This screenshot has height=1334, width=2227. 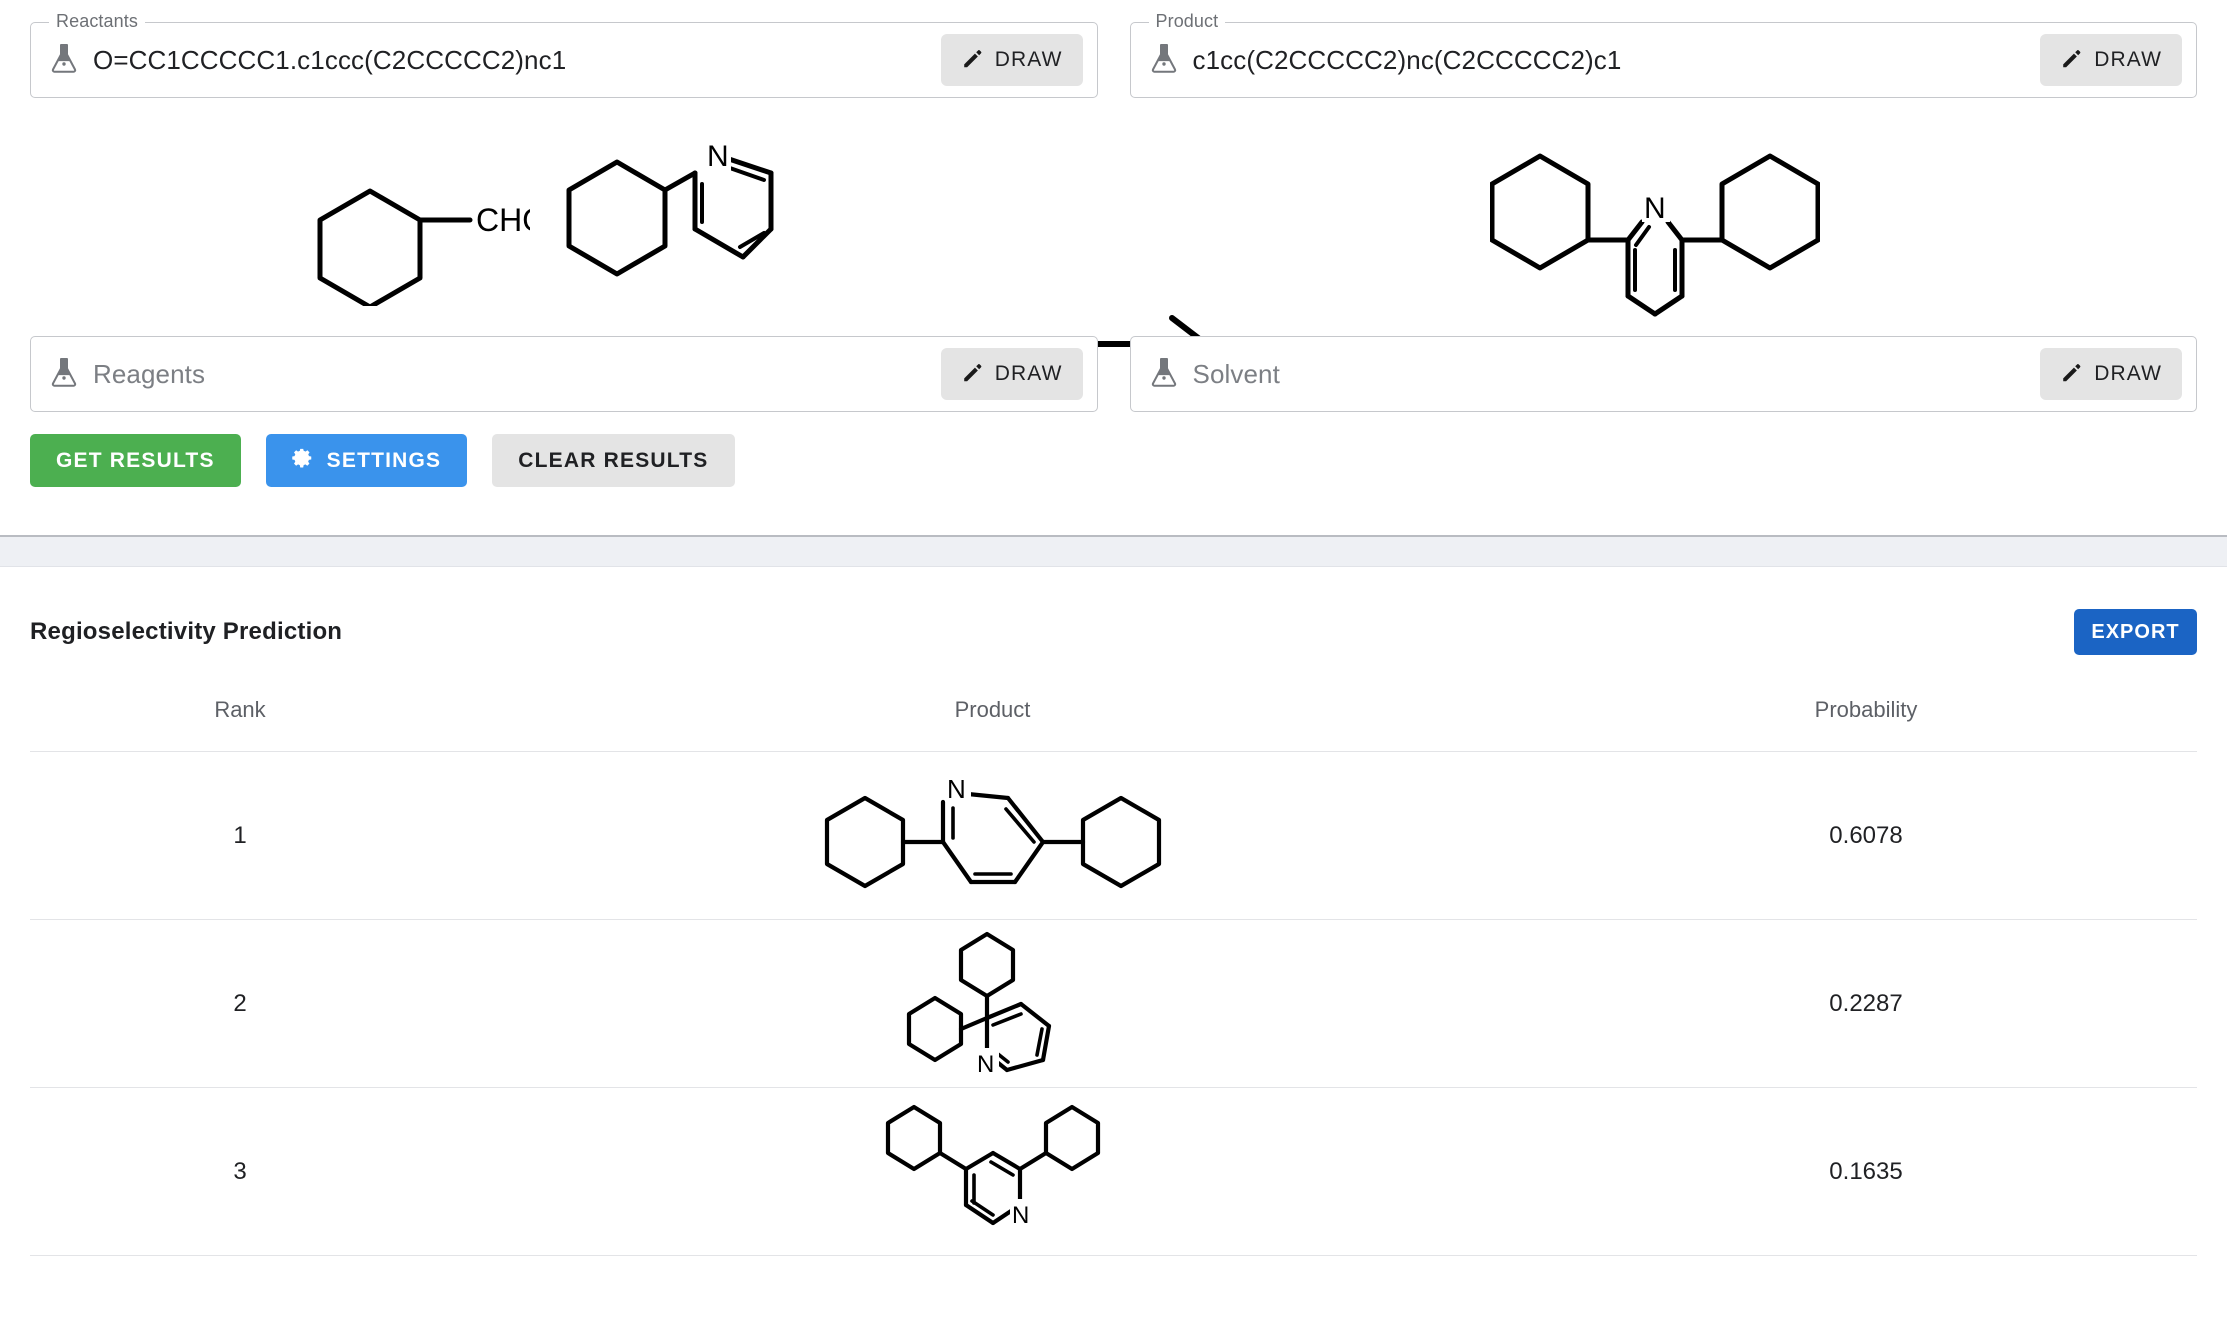 What do you see at coordinates (302, 461) in the screenshot?
I see `gear-icon` at bounding box center [302, 461].